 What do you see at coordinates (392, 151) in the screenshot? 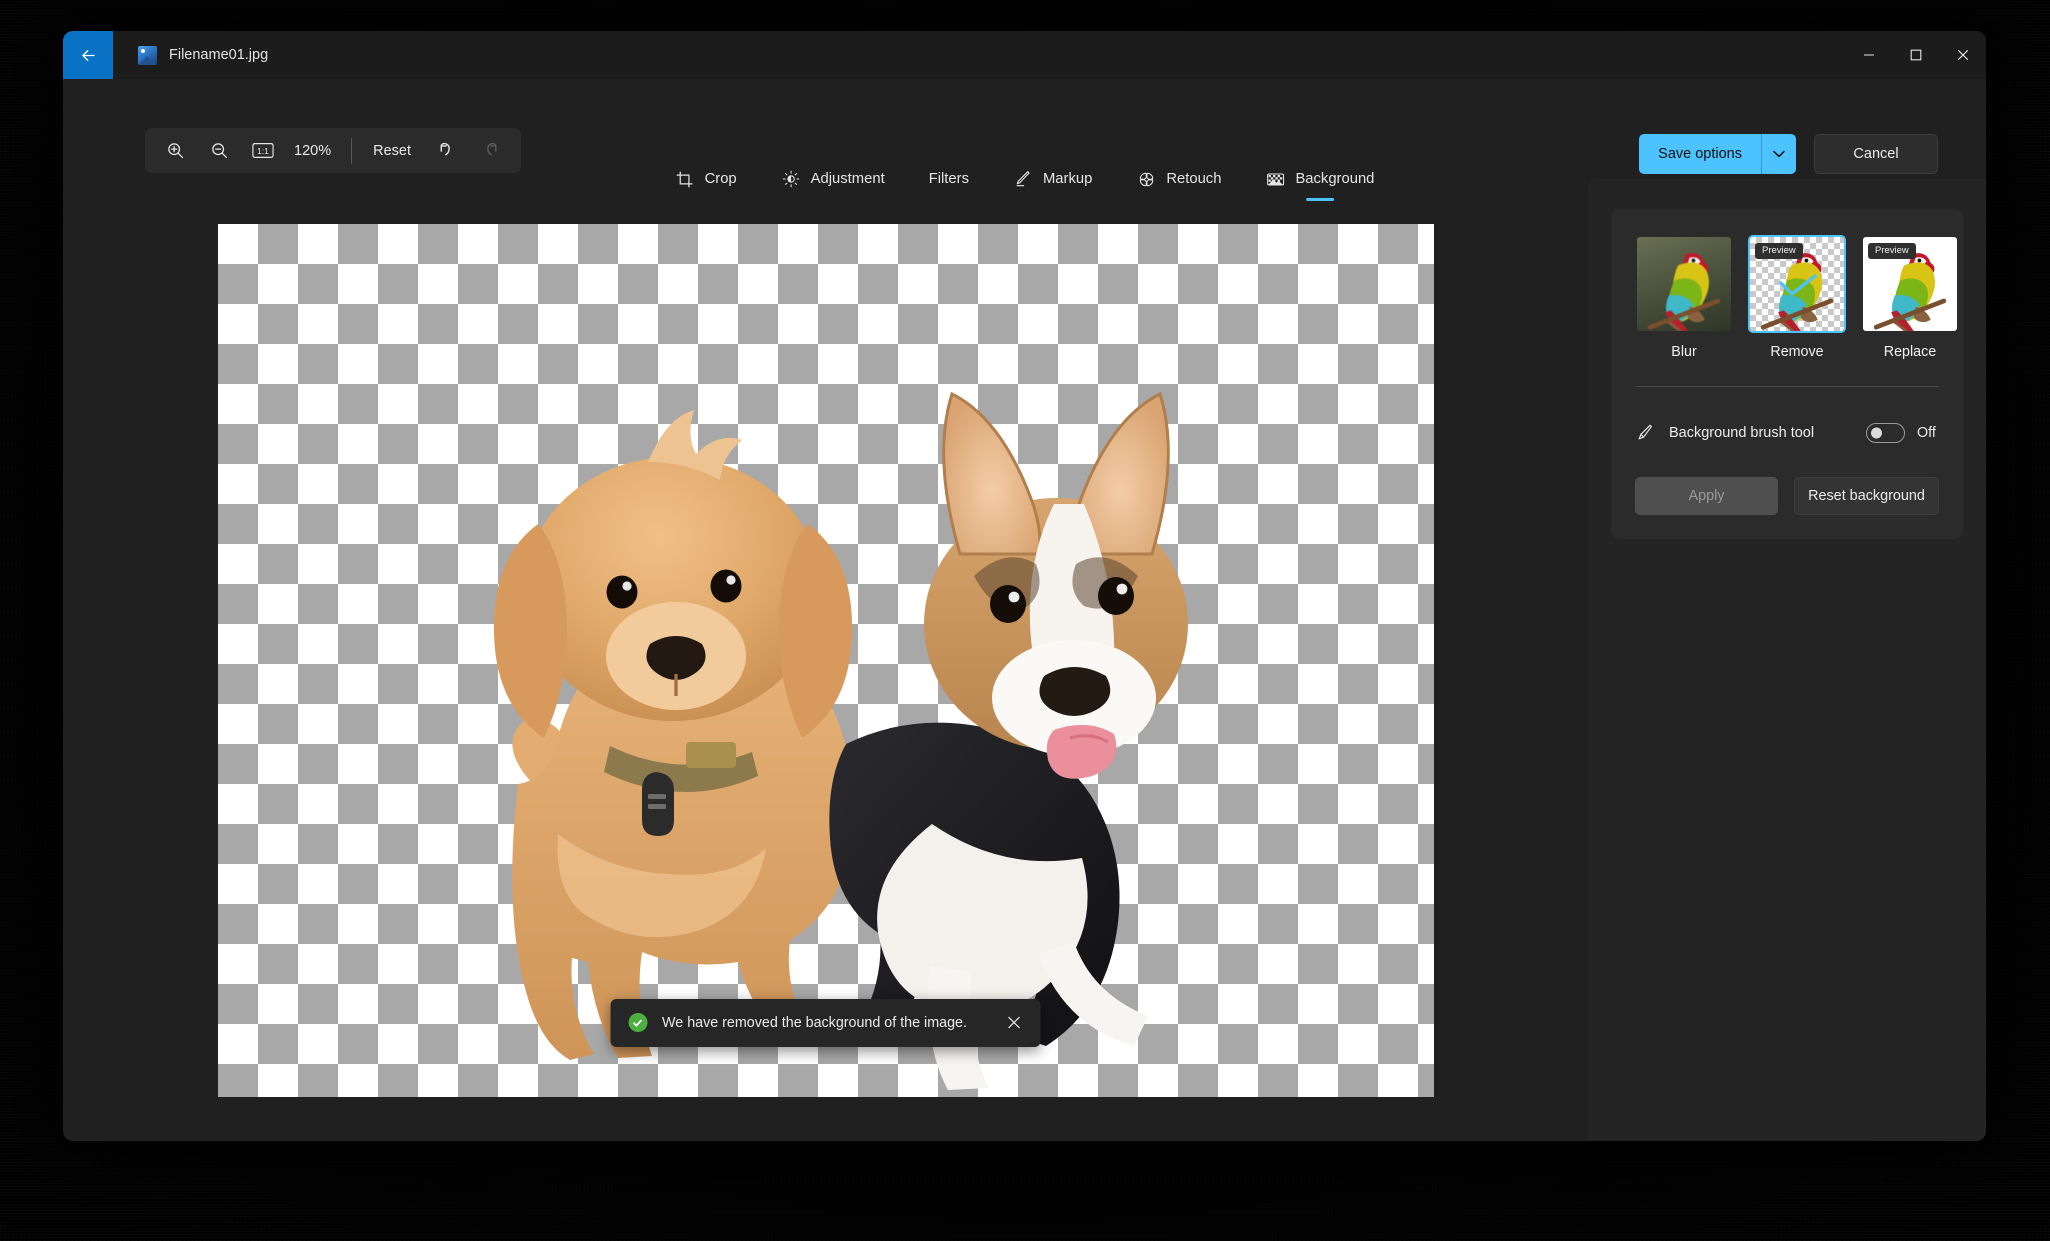
I see `reset-zoom-button: Reset` at bounding box center [392, 151].